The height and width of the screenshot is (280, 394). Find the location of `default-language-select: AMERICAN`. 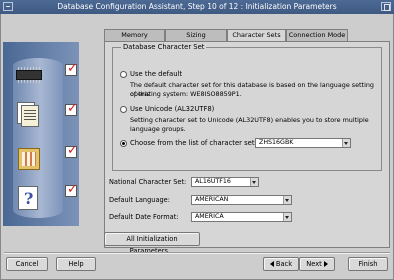

default-language-select: AMERICAN is located at coordinates (241, 200).